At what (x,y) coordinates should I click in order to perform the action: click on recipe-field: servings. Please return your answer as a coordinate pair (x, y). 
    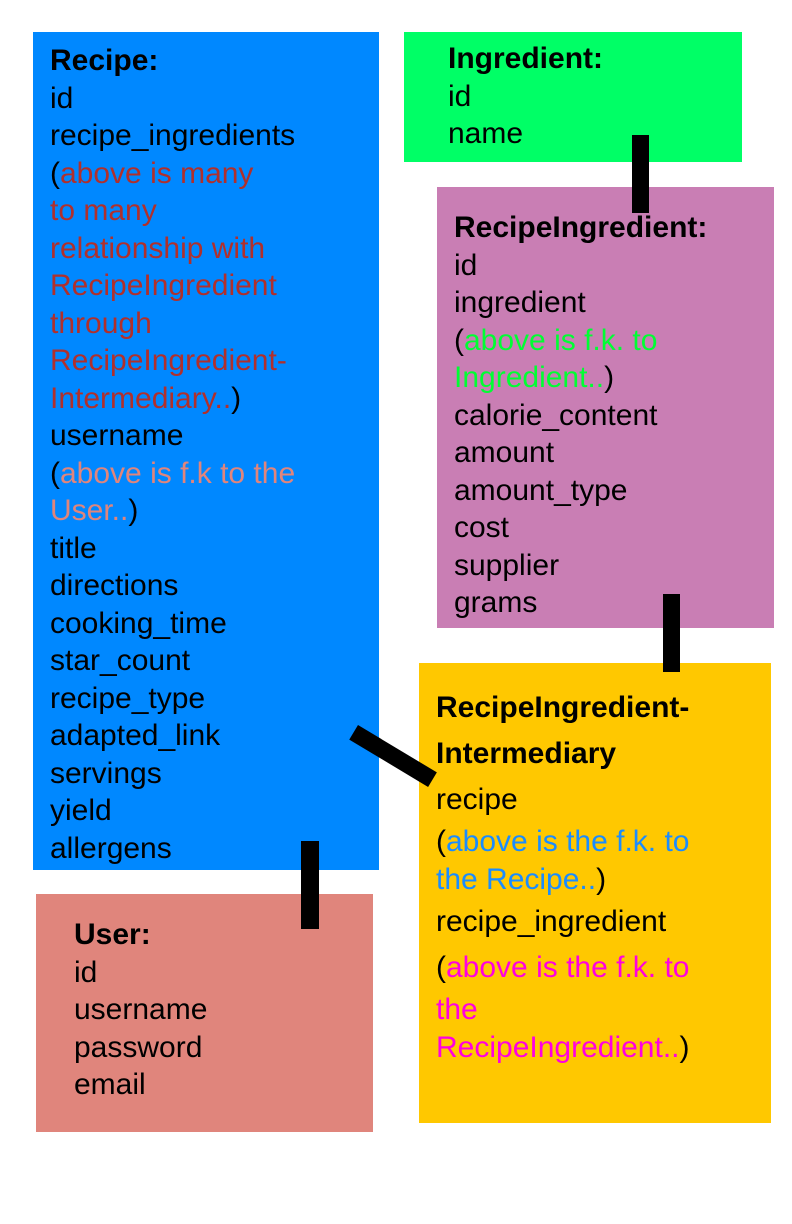
    Looking at the image, I should click on (106, 773).